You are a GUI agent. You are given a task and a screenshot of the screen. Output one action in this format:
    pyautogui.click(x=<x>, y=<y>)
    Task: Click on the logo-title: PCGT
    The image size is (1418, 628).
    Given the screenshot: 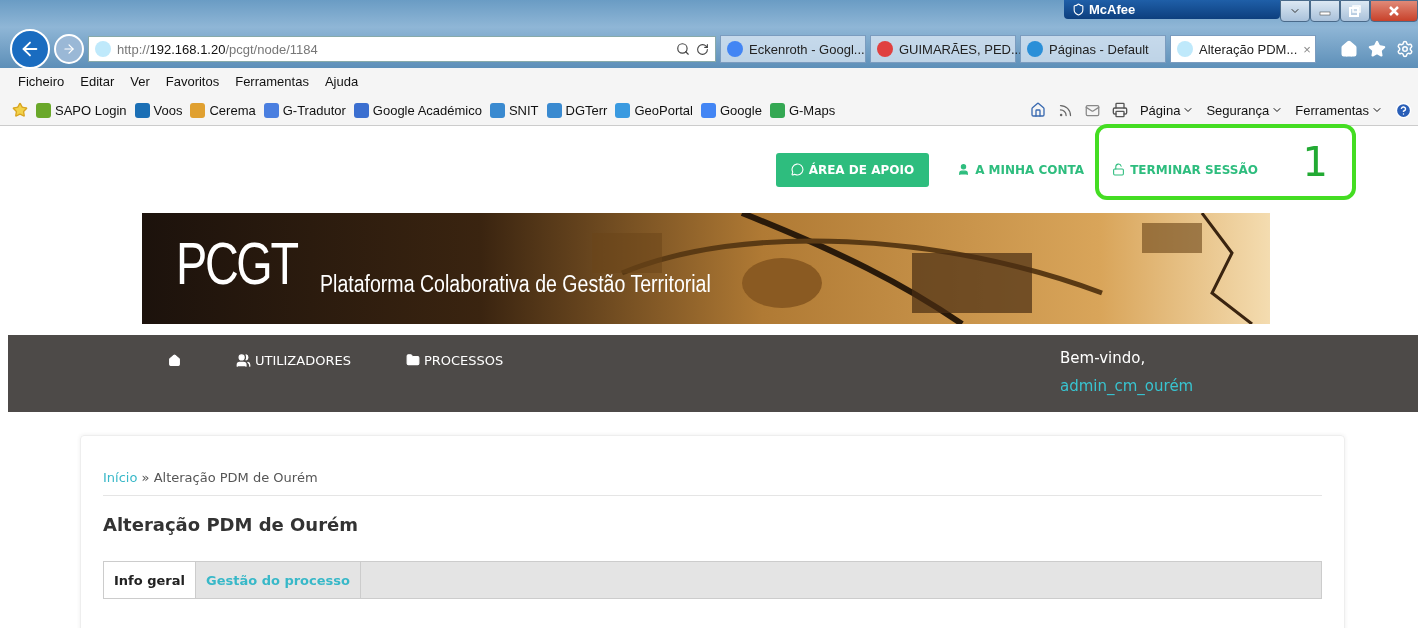 What is the action you would take?
    pyautogui.click(x=236, y=263)
    